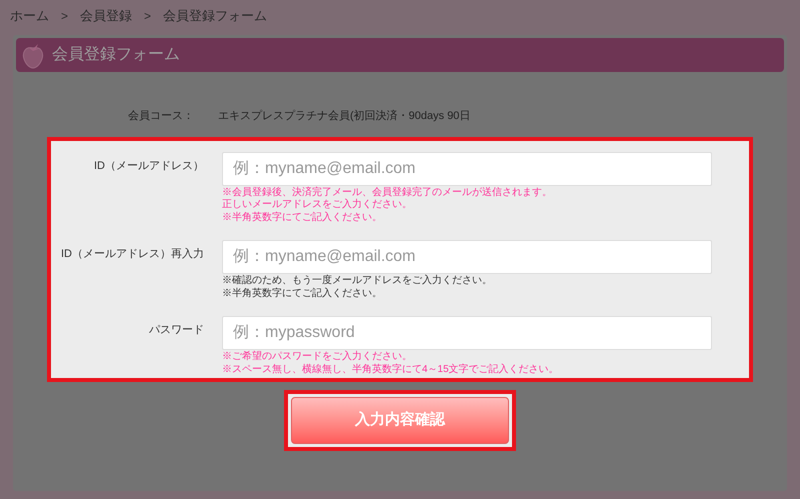  What do you see at coordinates (357, 281) in the screenshot?
I see `field-note: ※確認のため、もう一度メールアドレスをご入力ください。` at bounding box center [357, 281].